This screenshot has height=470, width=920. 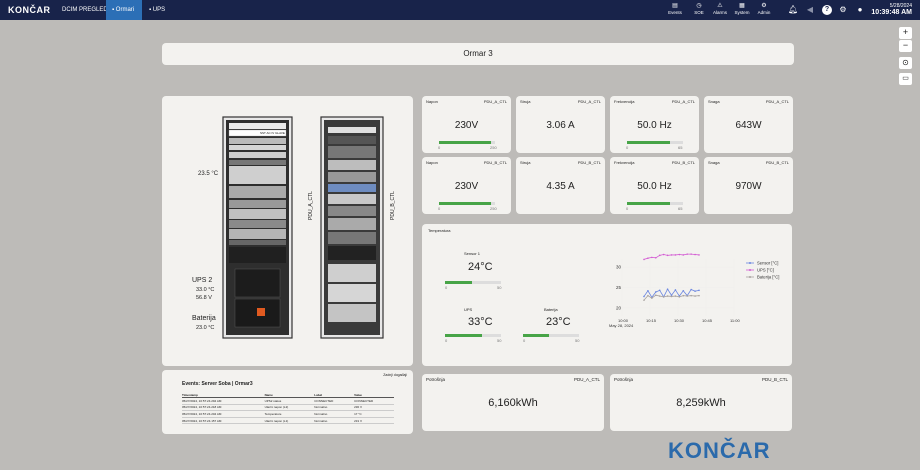 What do you see at coordinates (334, 414) in the screenshot?
I see `table-cell: Normalno` at bounding box center [334, 414].